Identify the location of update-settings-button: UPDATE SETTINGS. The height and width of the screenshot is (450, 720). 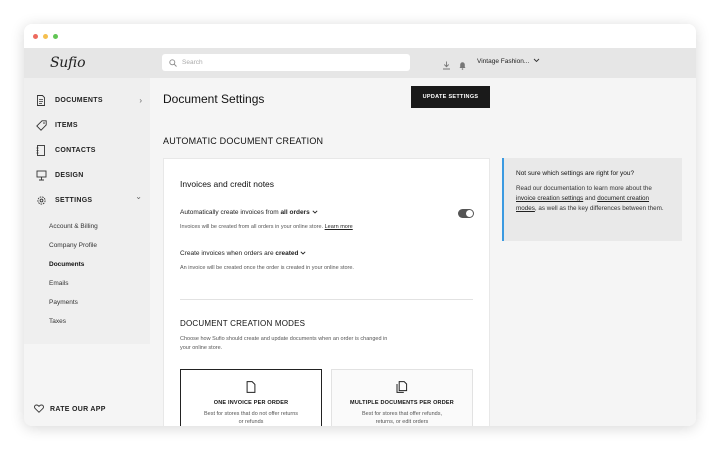
(450, 97).